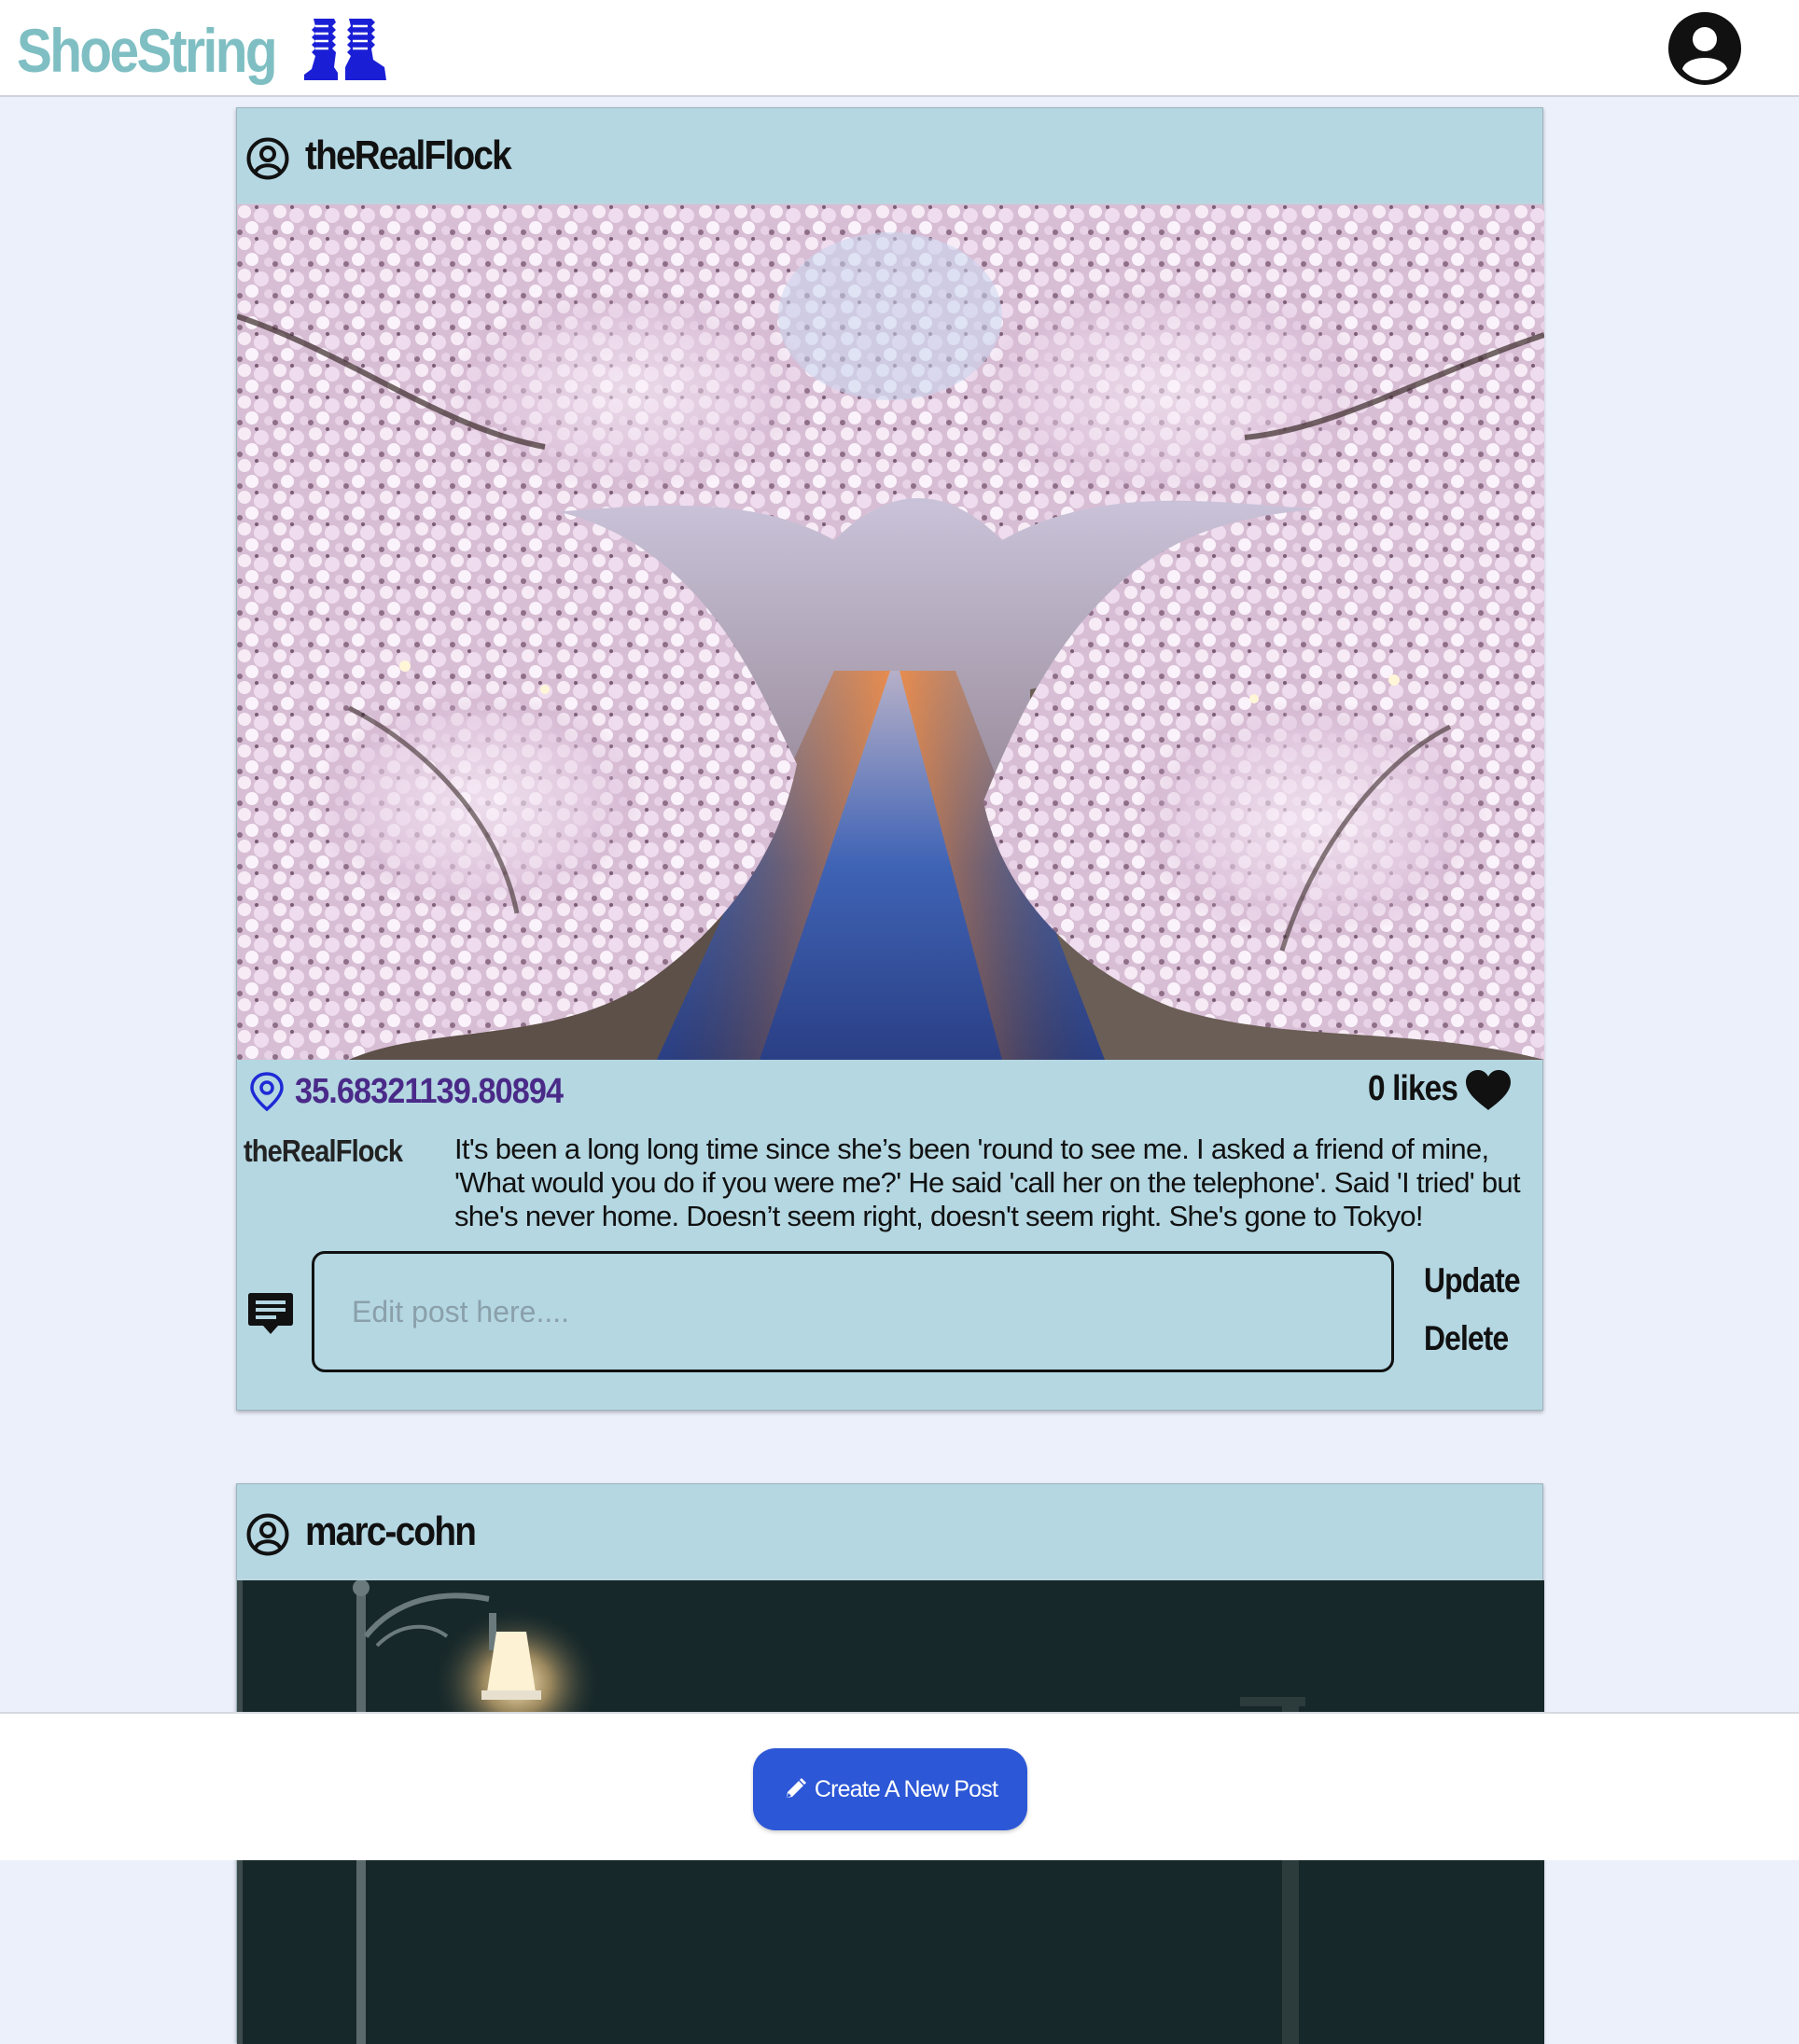 This screenshot has height=2044, width=1799. What do you see at coordinates (899, 48) in the screenshot?
I see `top-navbar: ShoeString` at bounding box center [899, 48].